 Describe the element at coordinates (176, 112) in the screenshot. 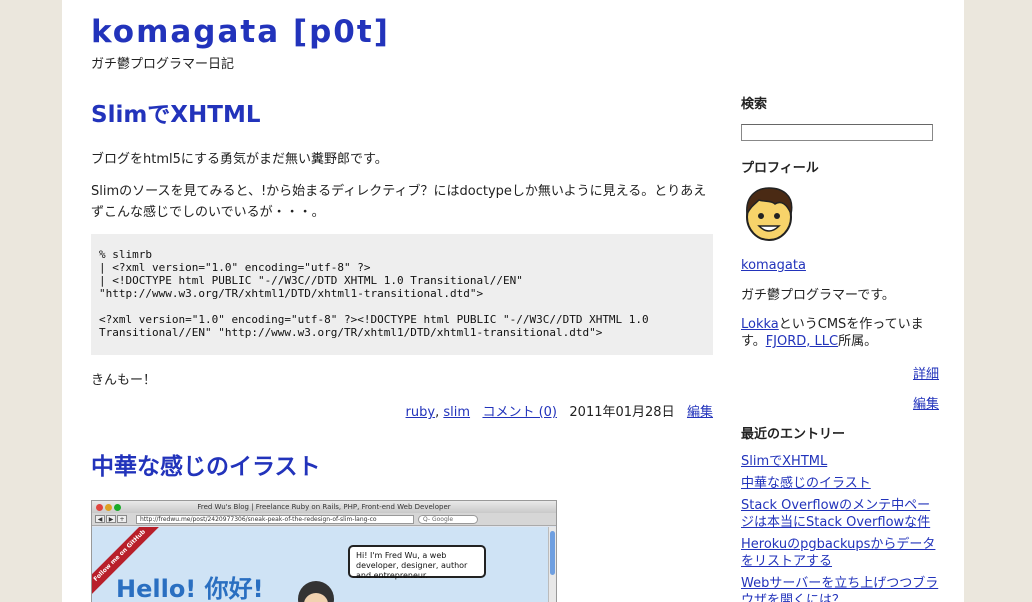

I see `entry-title: SlimでXHTML` at that location.